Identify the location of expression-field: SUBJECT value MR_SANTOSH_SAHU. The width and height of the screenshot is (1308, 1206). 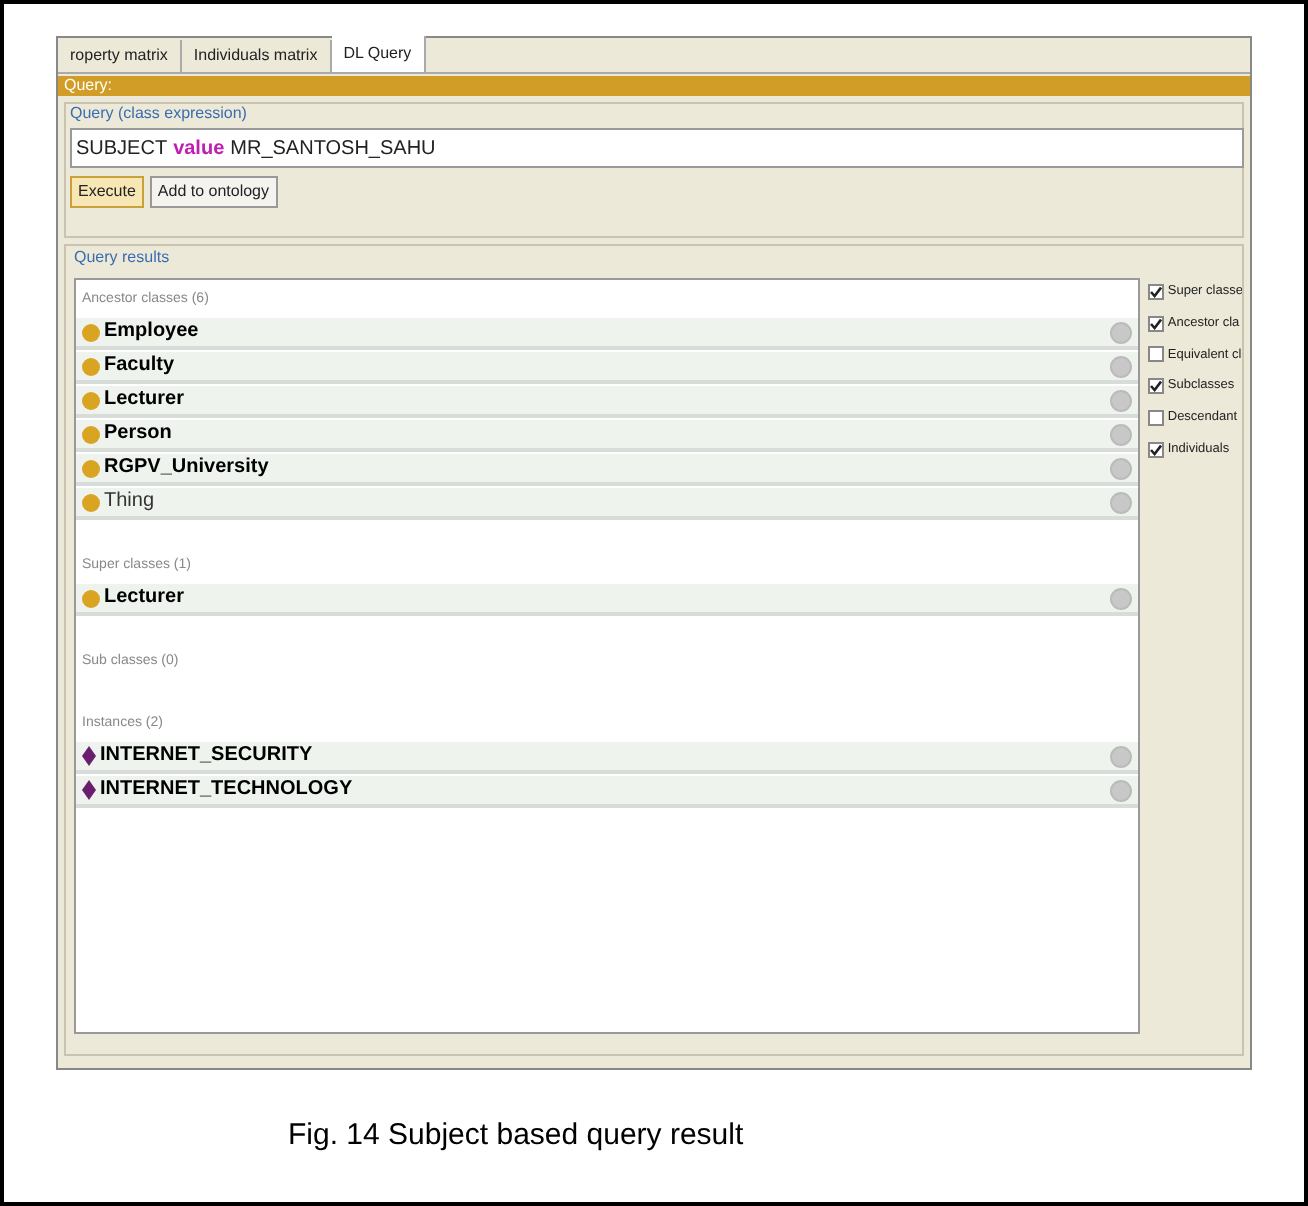
(657, 148).